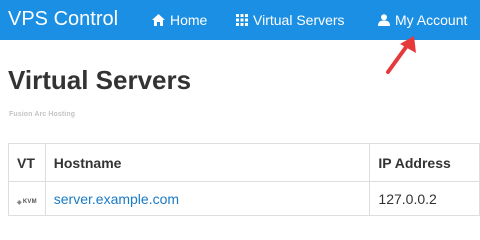 This screenshot has height=240, width=480. Describe the element at coordinates (207, 198) in the screenshot. I see `hostname-cell: server.example.com` at that location.